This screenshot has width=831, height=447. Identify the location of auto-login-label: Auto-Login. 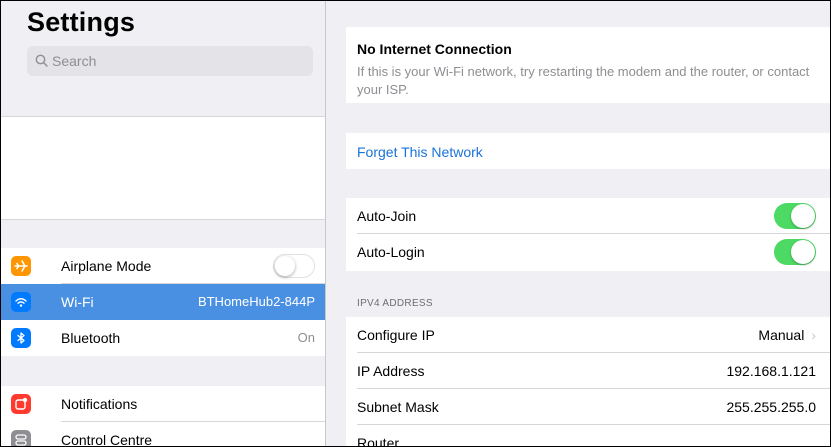
(391, 252).